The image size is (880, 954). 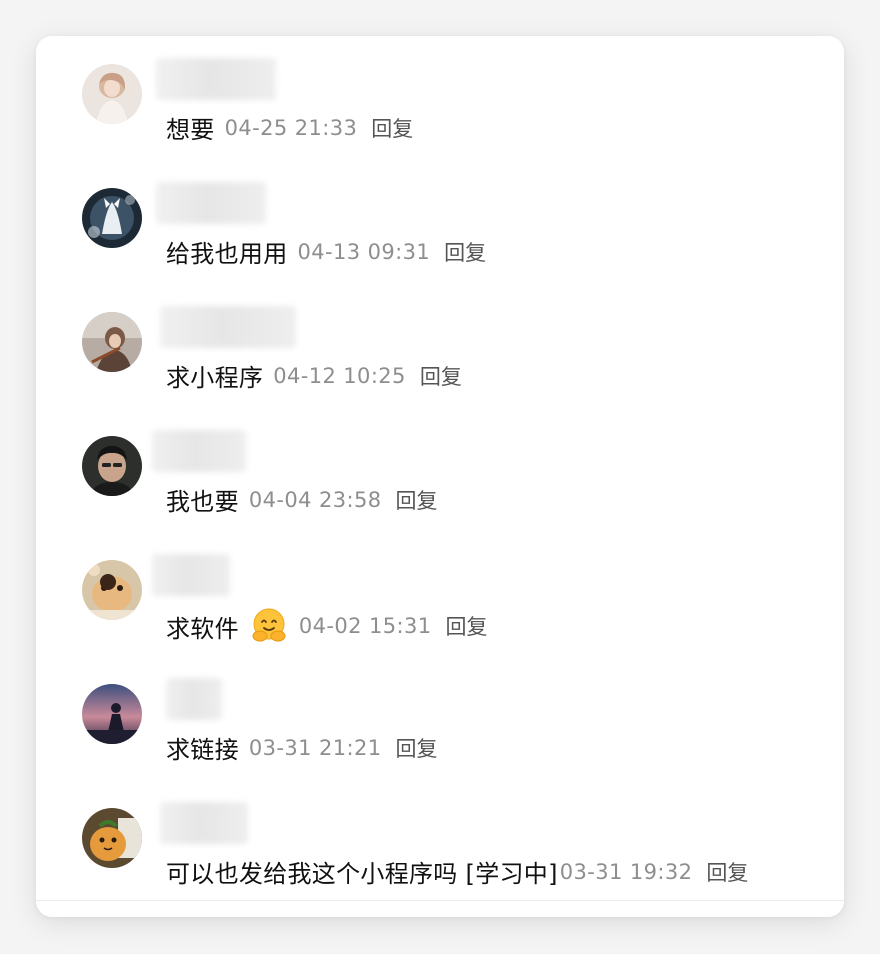 I want to click on avatar-dog-photo-icon, so click(x=112, y=590).